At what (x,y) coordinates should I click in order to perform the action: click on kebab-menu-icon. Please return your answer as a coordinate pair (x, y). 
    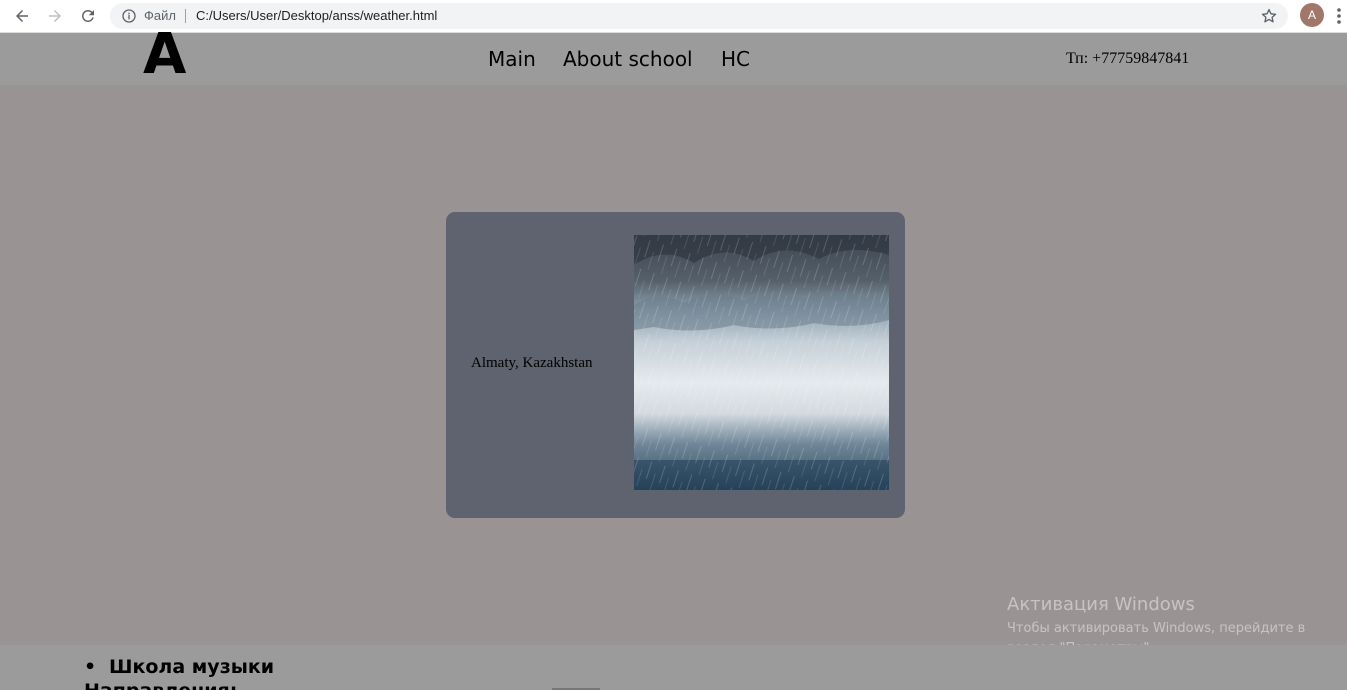
    Looking at the image, I should click on (1339, 16).